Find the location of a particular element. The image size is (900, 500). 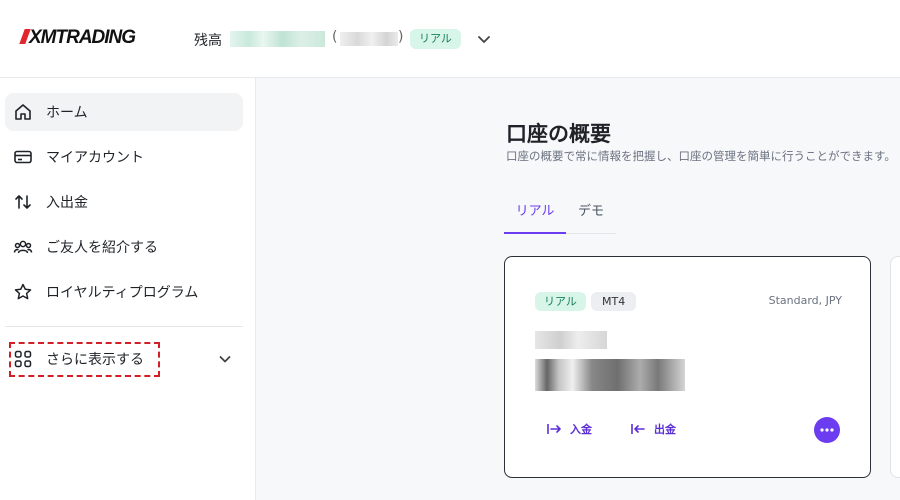

more-options-button is located at coordinates (827, 430).